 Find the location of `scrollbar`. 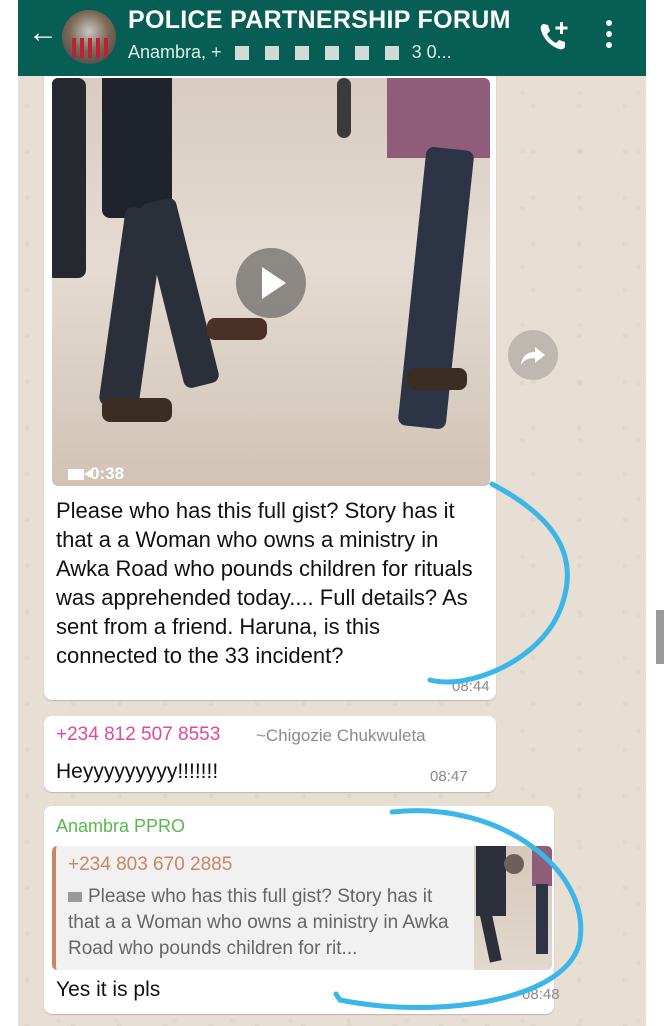

scrollbar is located at coordinates (660, 637).